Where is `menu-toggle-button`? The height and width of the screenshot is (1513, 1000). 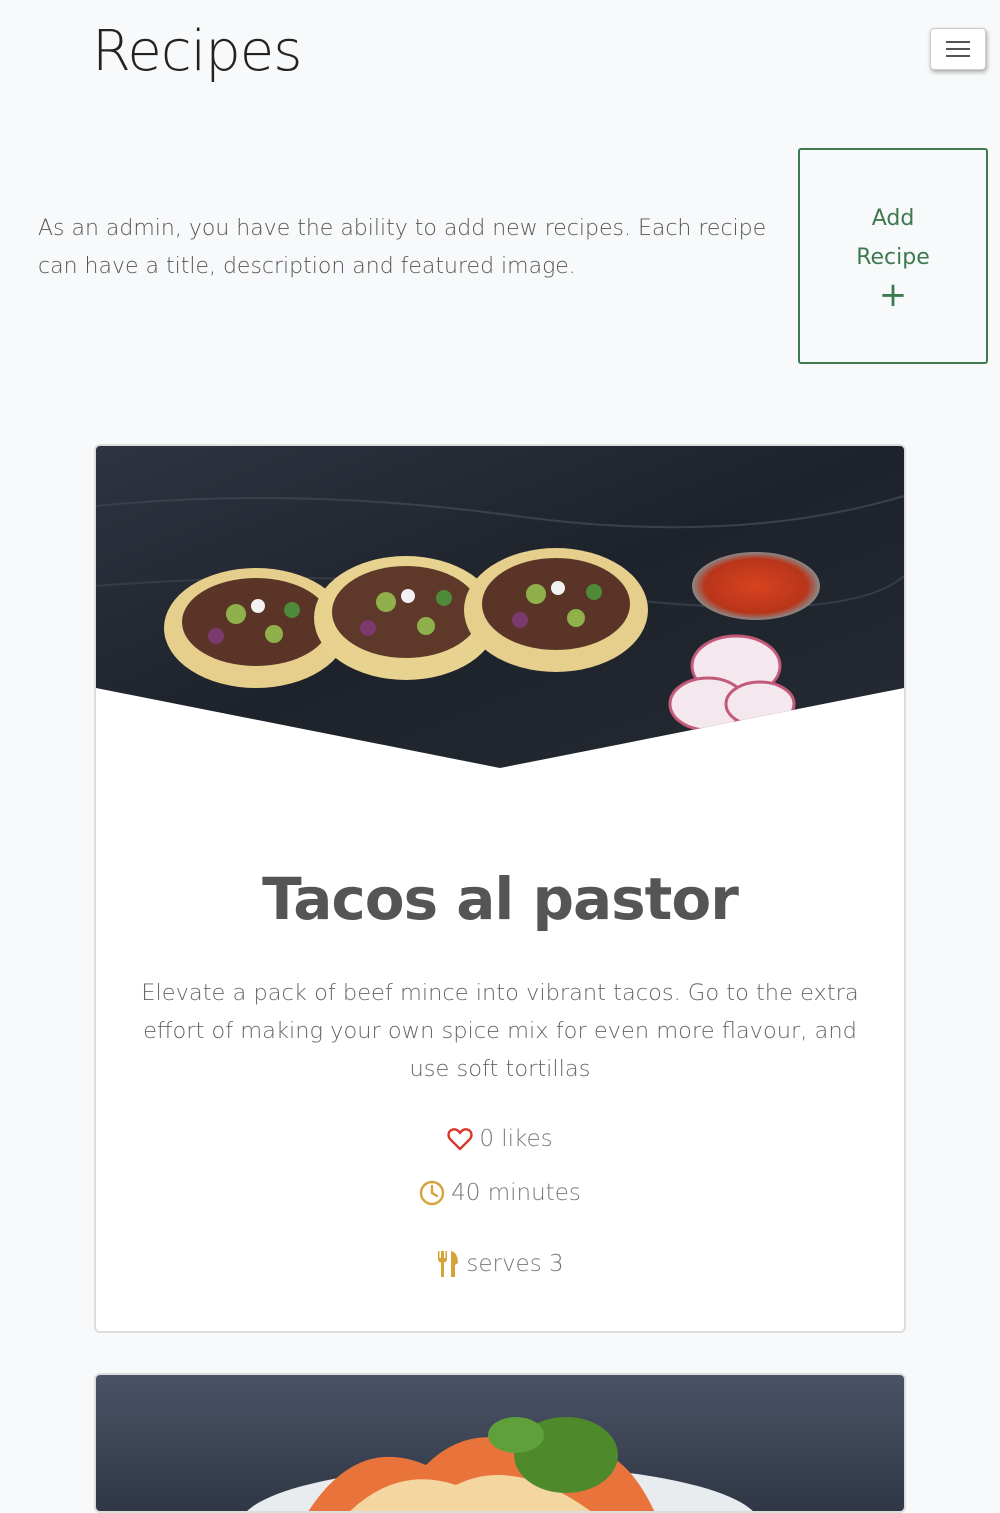
menu-toggle-button is located at coordinates (958, 49).